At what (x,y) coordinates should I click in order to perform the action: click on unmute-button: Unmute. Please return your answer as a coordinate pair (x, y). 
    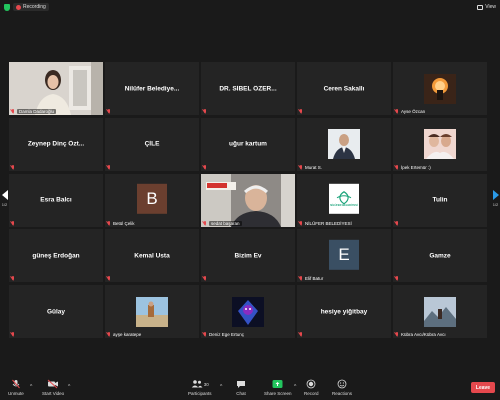
    Looking at the image, I should click on (16, 387).